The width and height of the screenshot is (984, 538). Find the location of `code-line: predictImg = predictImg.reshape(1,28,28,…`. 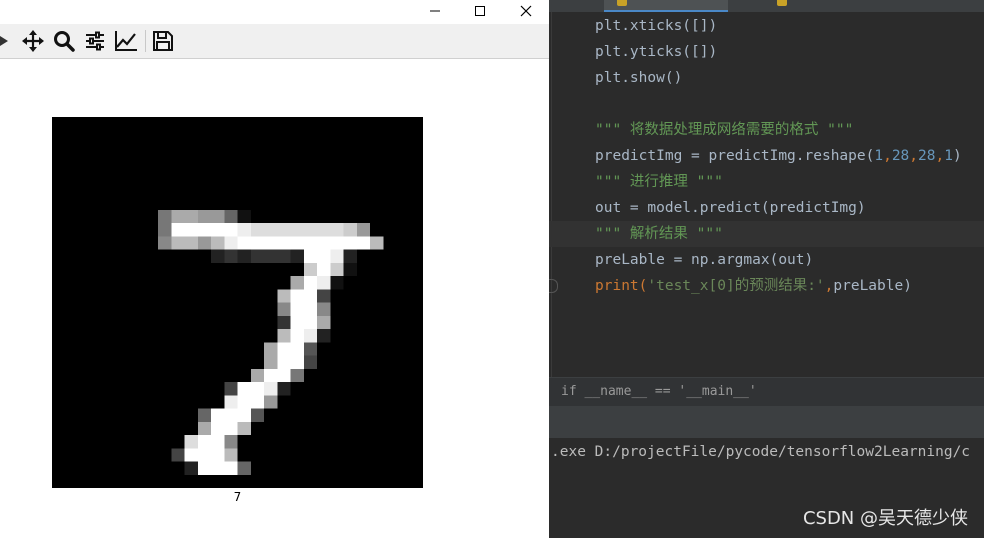

code-line: predictImg = predictImg.reshape(1,28,28,… is located at coordinates (778, 156).